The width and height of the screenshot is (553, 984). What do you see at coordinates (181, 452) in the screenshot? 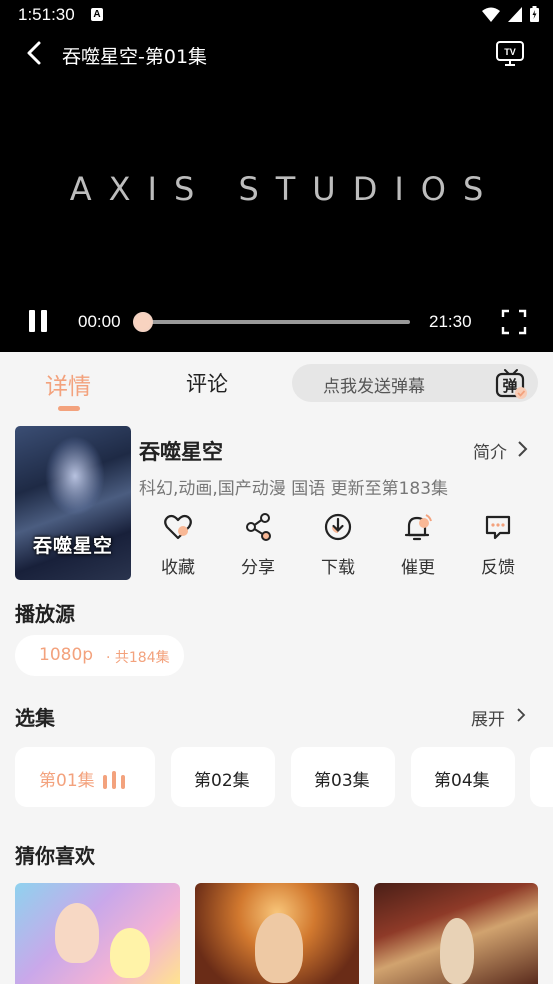
I see `show-title: 吞噬星空` at bounding box center [181, 452].